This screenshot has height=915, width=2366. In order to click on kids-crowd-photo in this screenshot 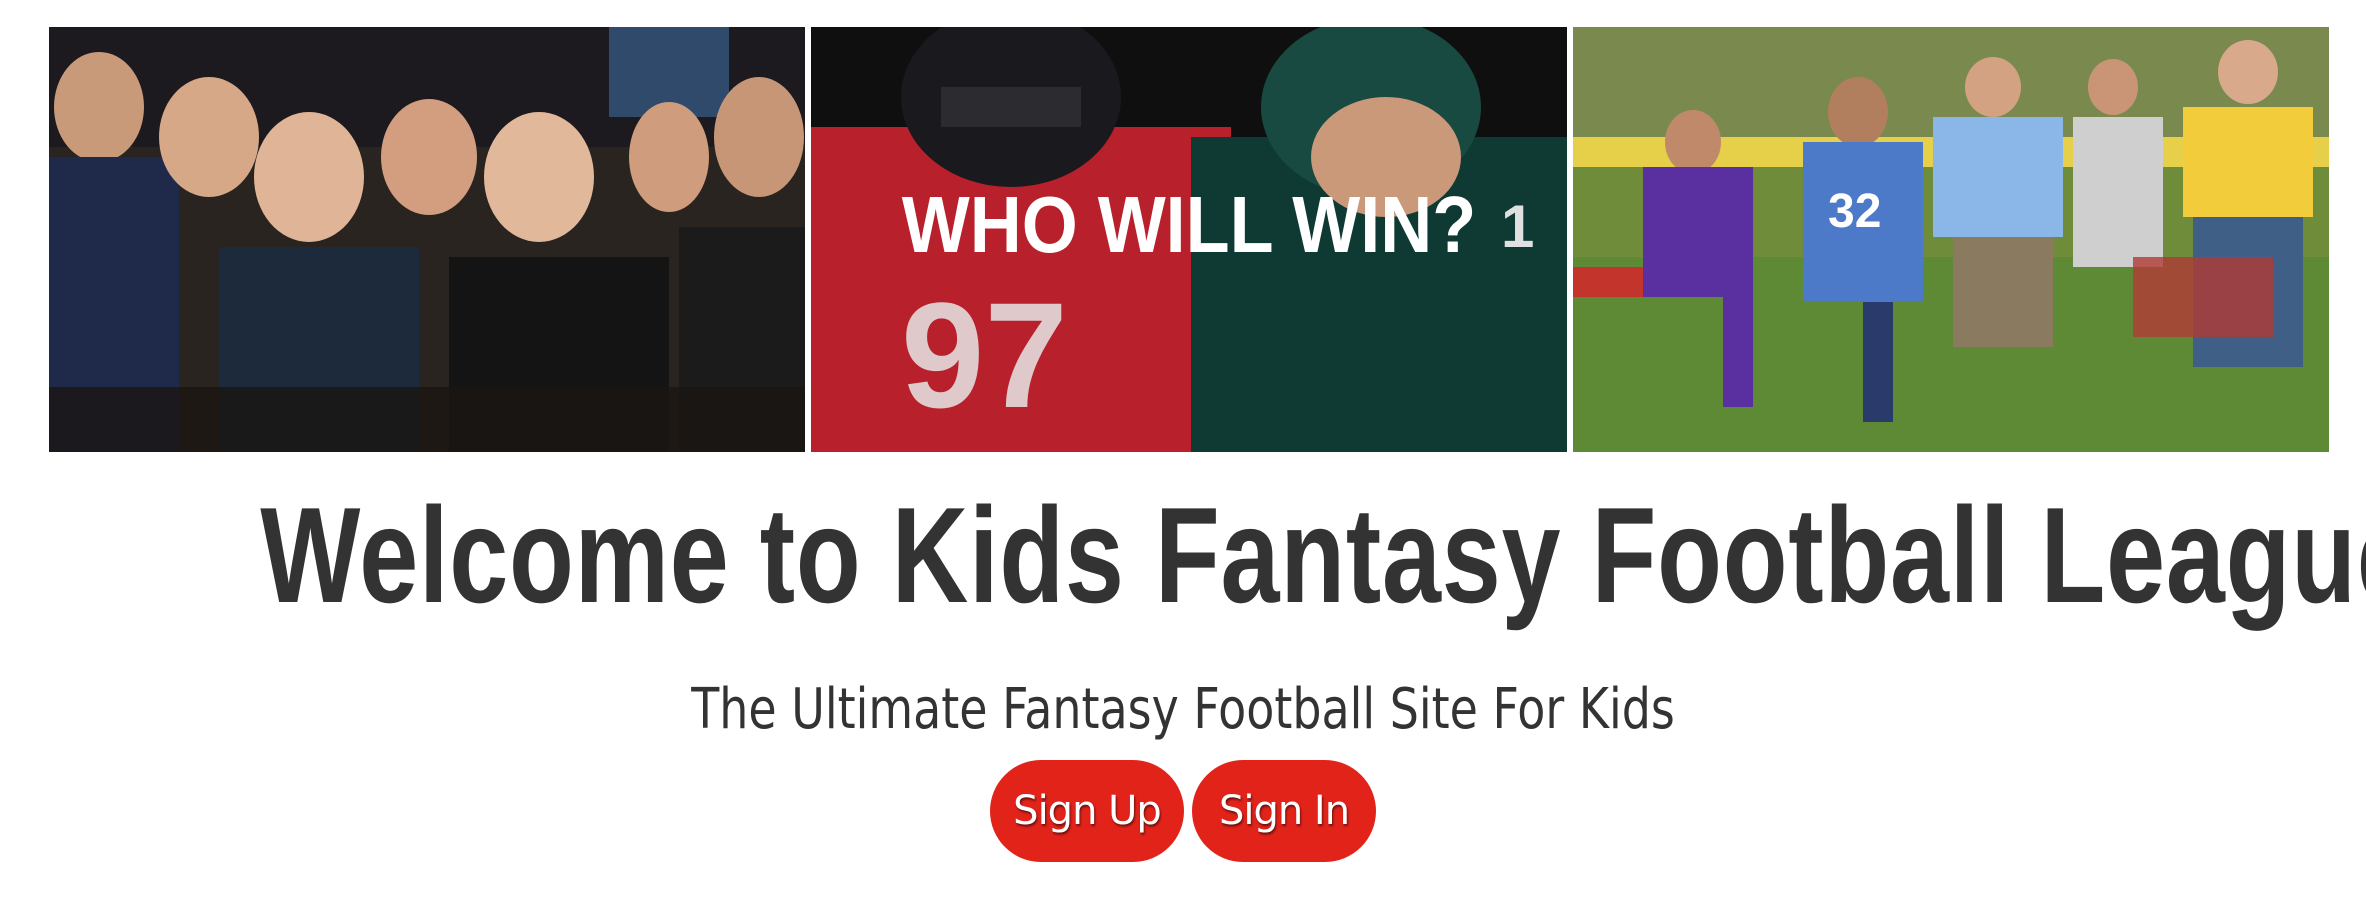, I will do `click(427, 239)`.